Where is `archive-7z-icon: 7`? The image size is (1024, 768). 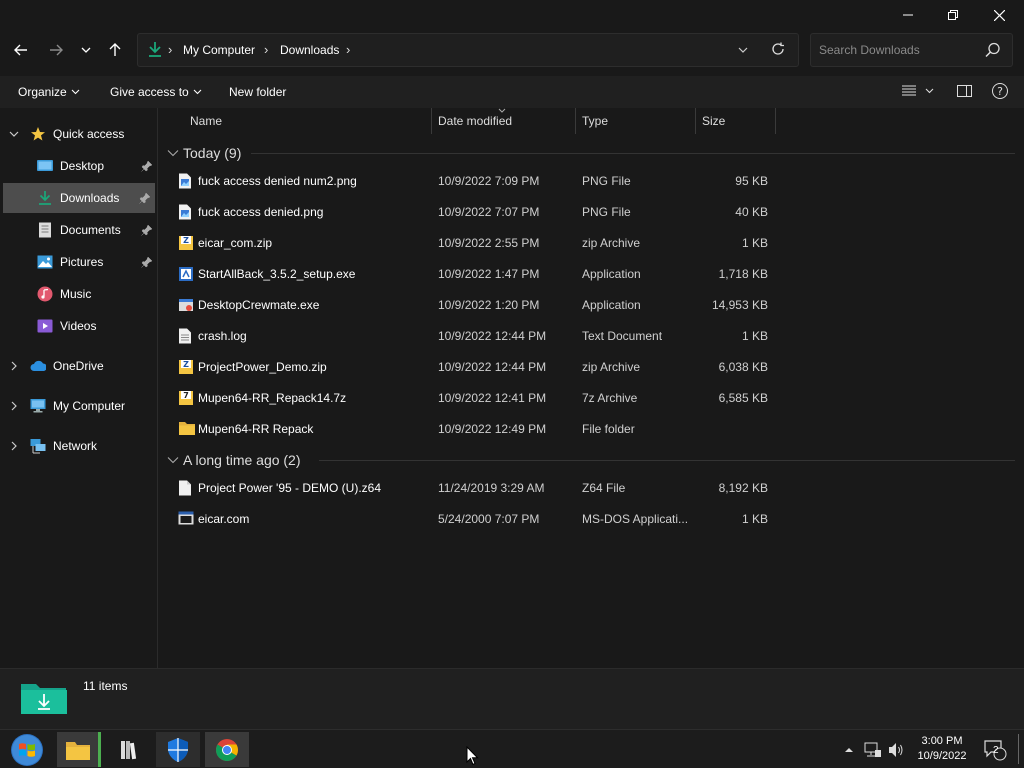 archive-7z-icon: 7 is located at coordinates (185, 398).